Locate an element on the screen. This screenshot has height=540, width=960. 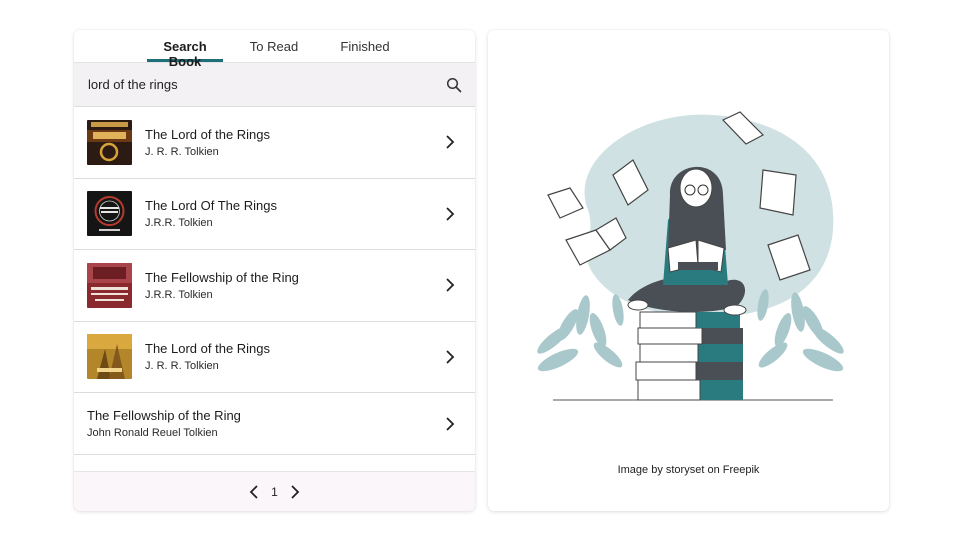
next-page-button is located at coordinates (295, 492).